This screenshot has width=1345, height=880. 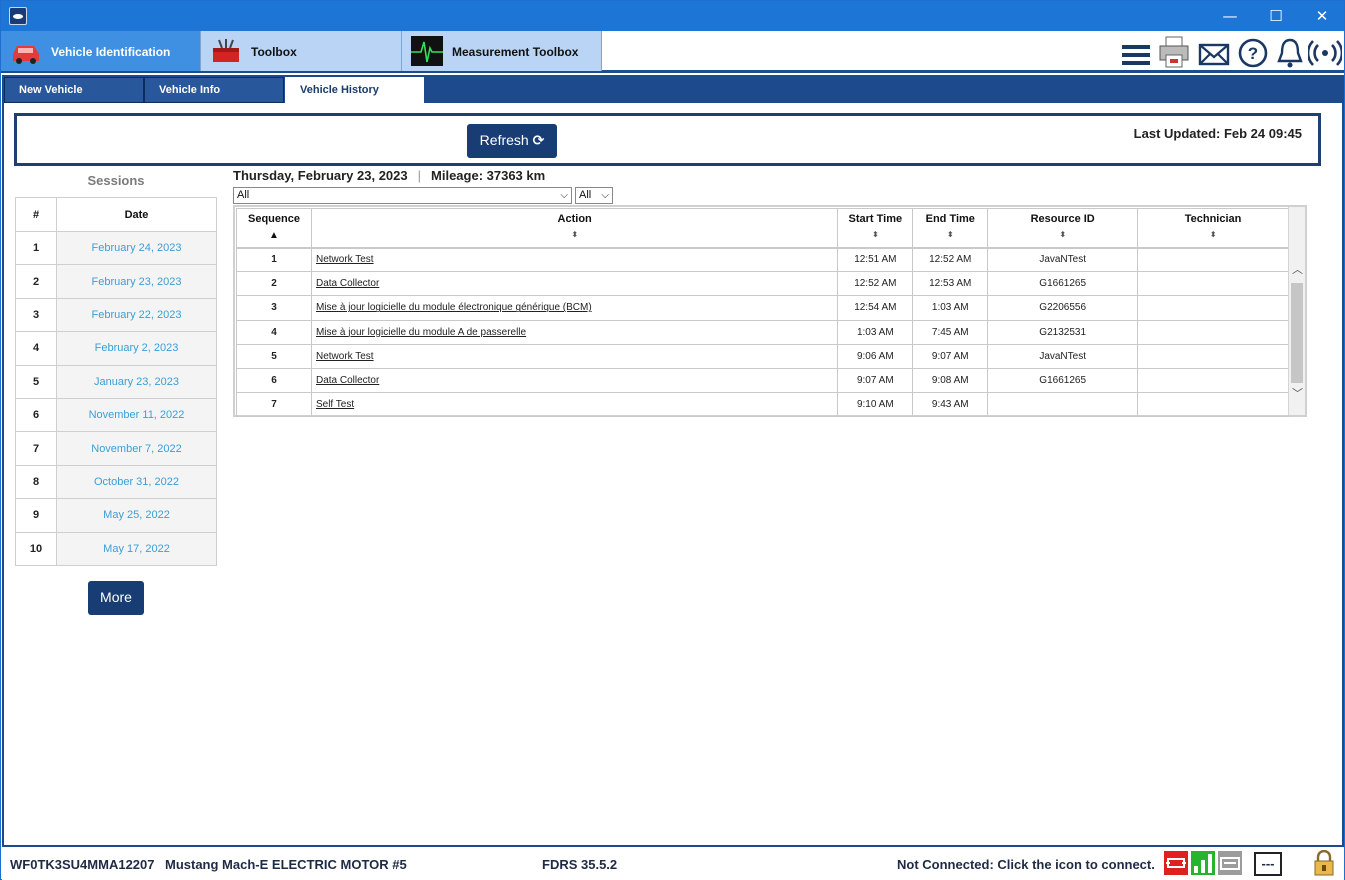 I want to click on version-text: FDRS 35.5.2, so click(x=580, y=864).